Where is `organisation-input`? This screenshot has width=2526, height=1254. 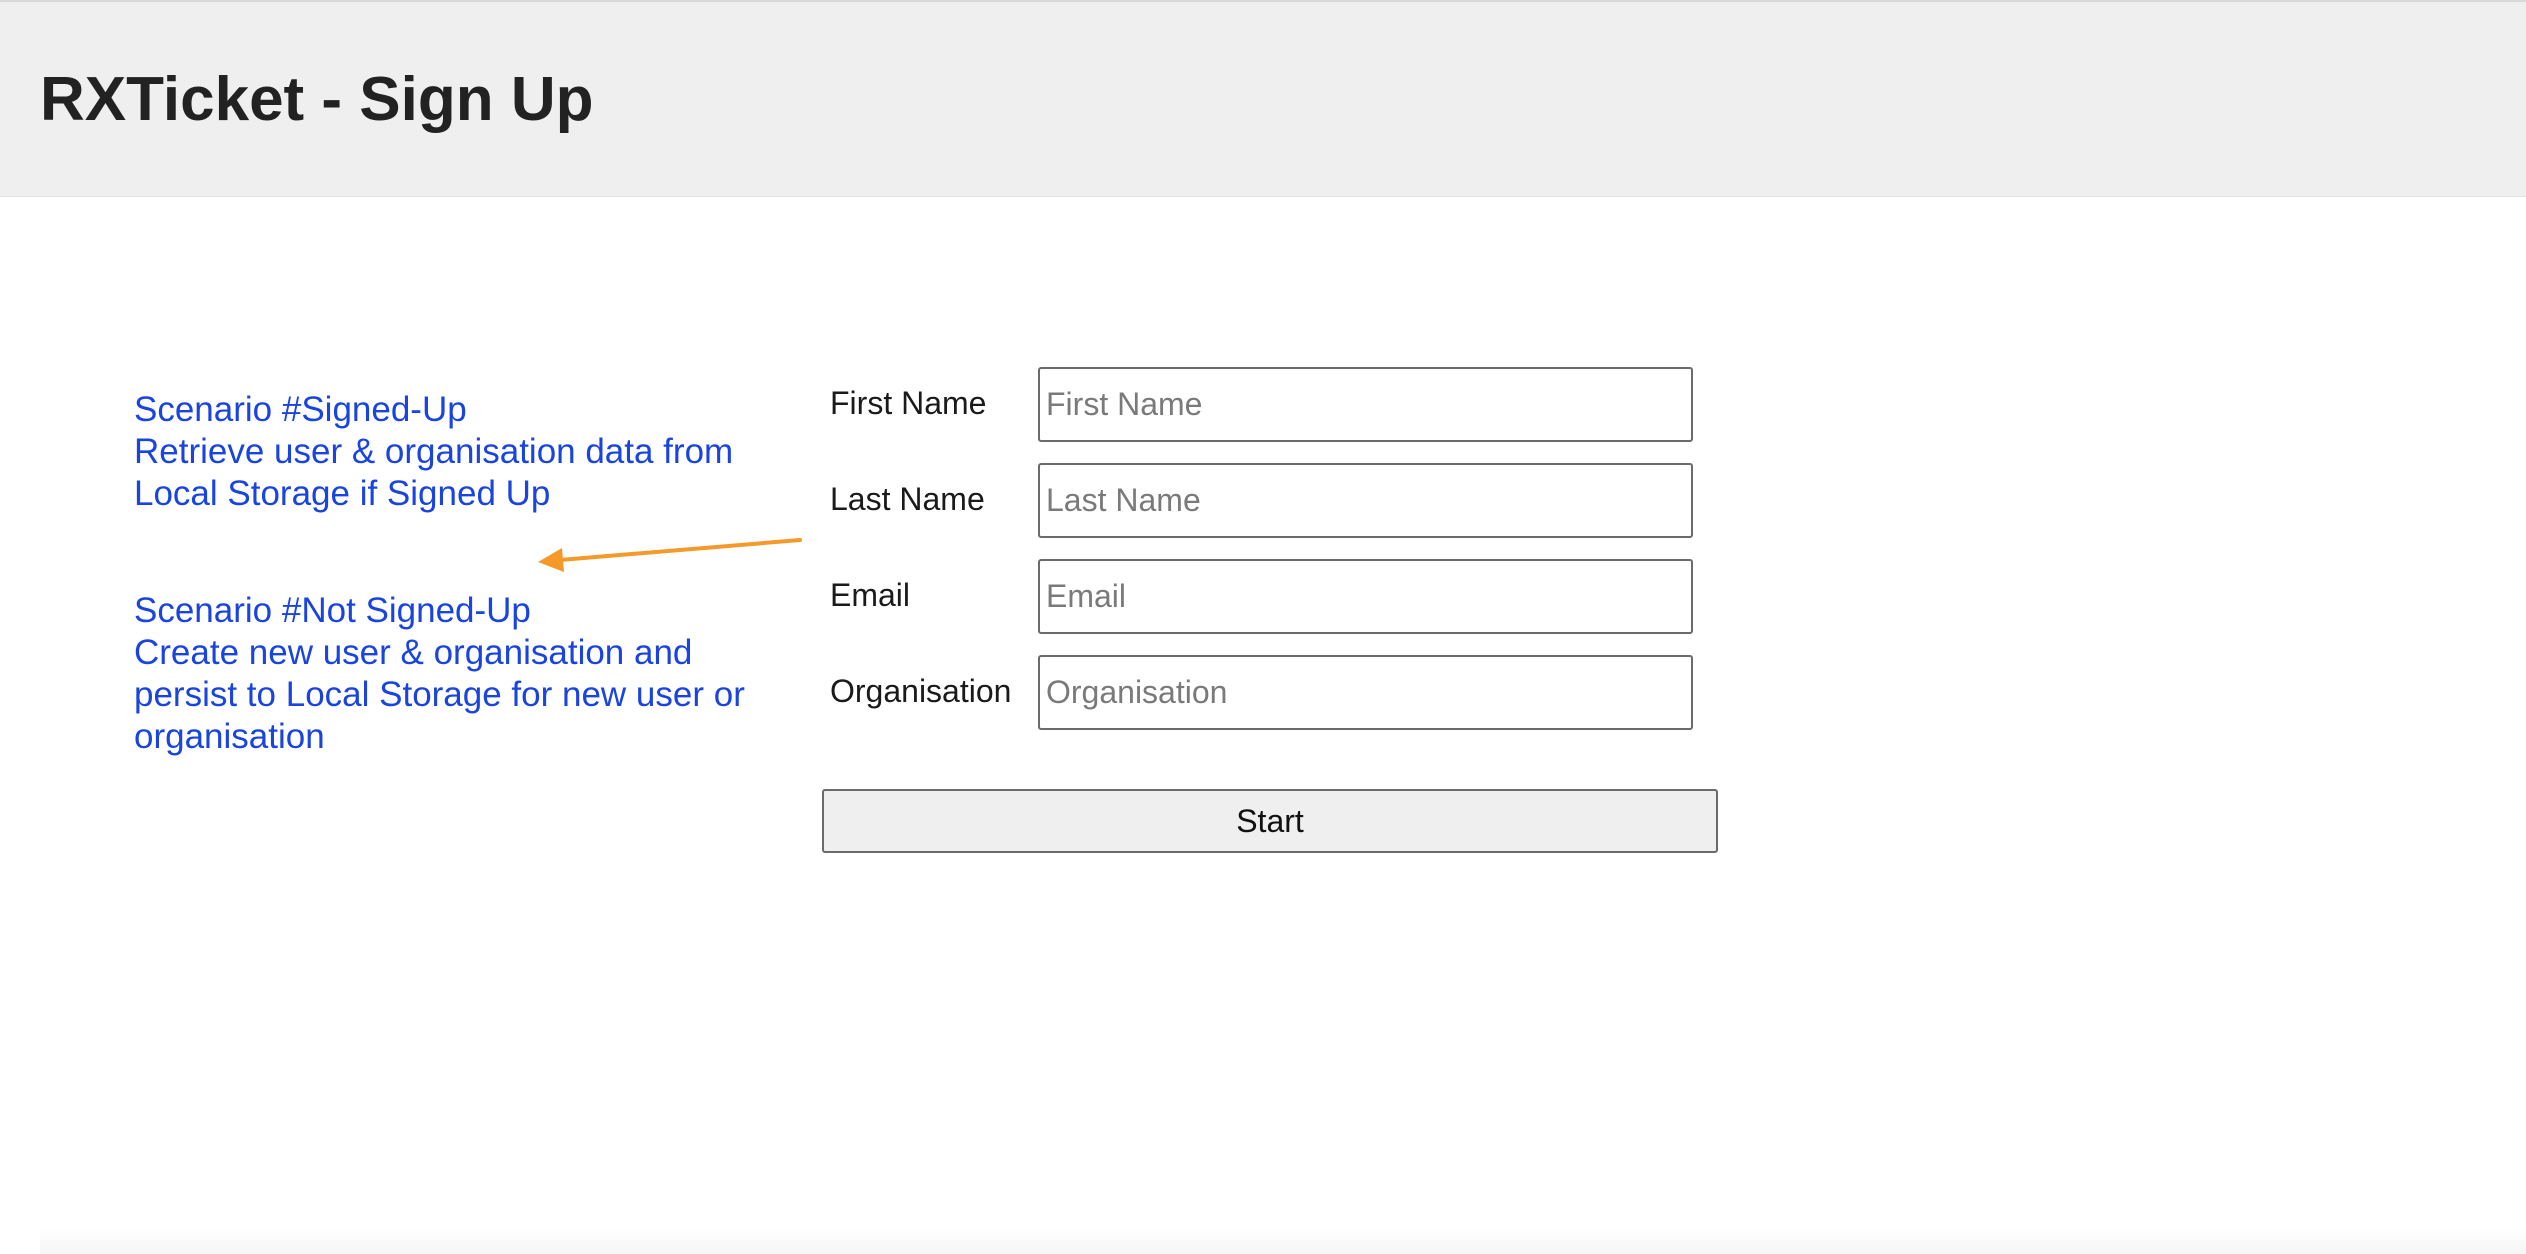 organisation-input is located at coordinates (1365, 692).